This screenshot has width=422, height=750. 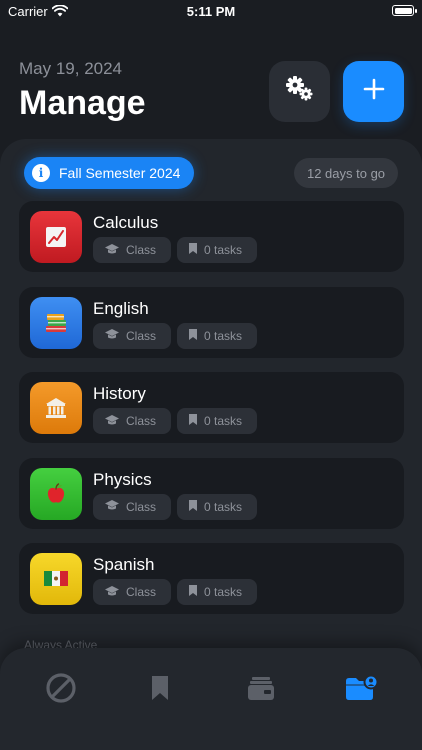 I want to click on tab-folder-person, so click(x=361, y=690).